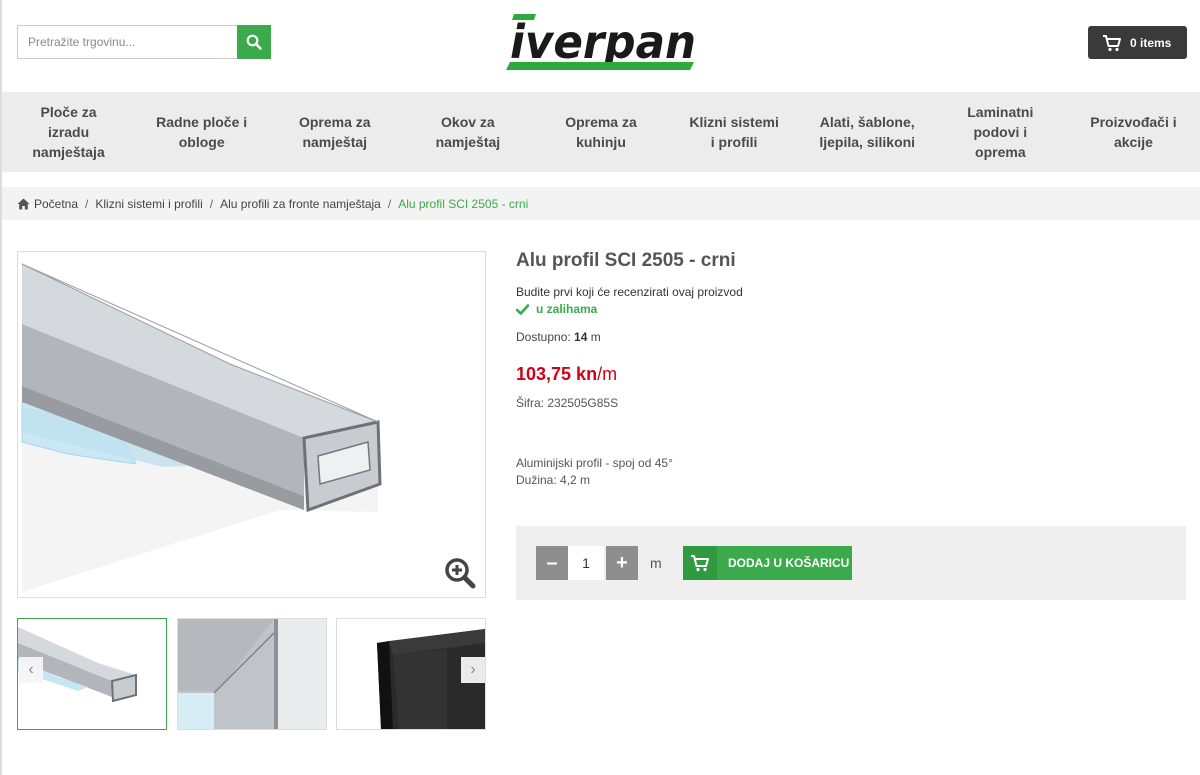 The image size is (1200, 775). I want to click on product-price: 103,75 kn/m, so click(566, 374).